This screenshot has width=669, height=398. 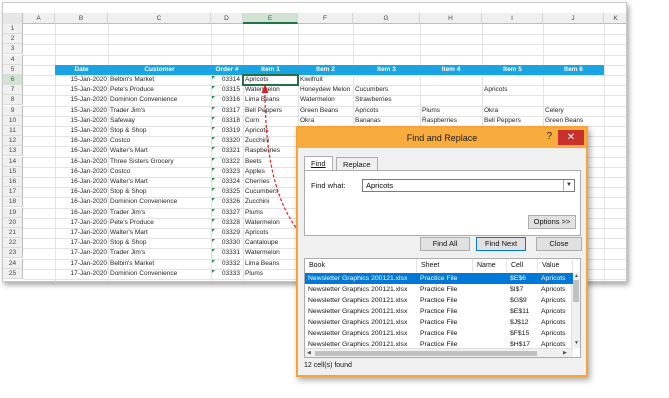 I want to click on row-header-17: 17, so click(x=13, y=192).